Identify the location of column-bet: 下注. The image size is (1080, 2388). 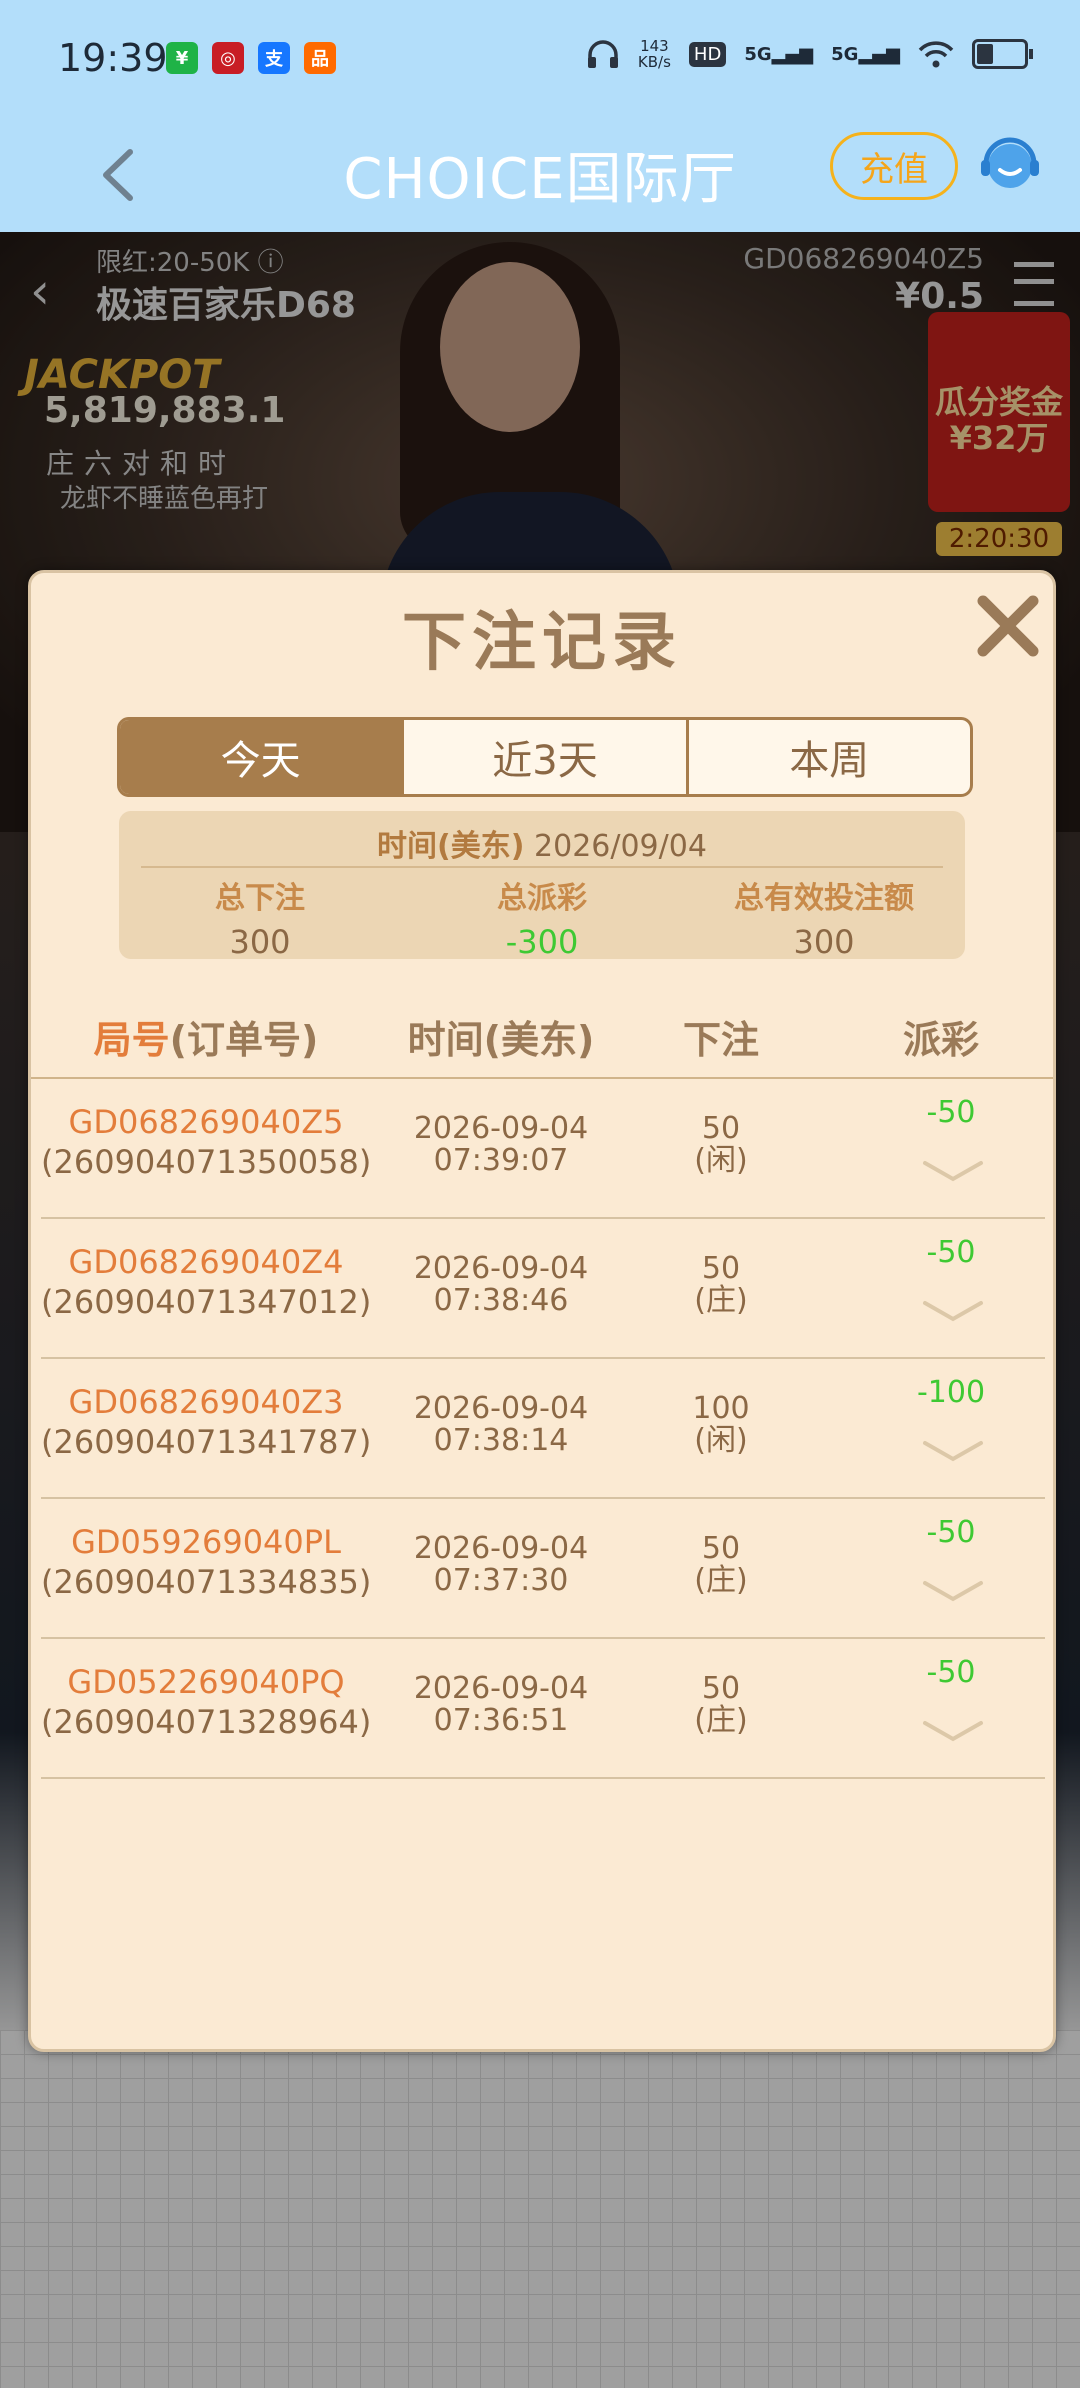
(720, 1040).